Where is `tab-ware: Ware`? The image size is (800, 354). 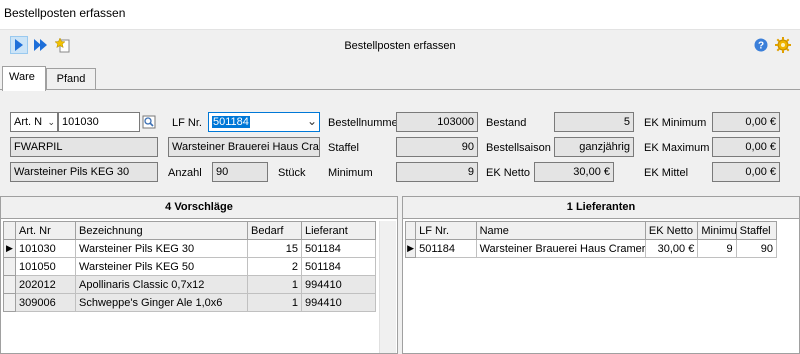 tab-ware: Ware is located at coordinates (24, 78).